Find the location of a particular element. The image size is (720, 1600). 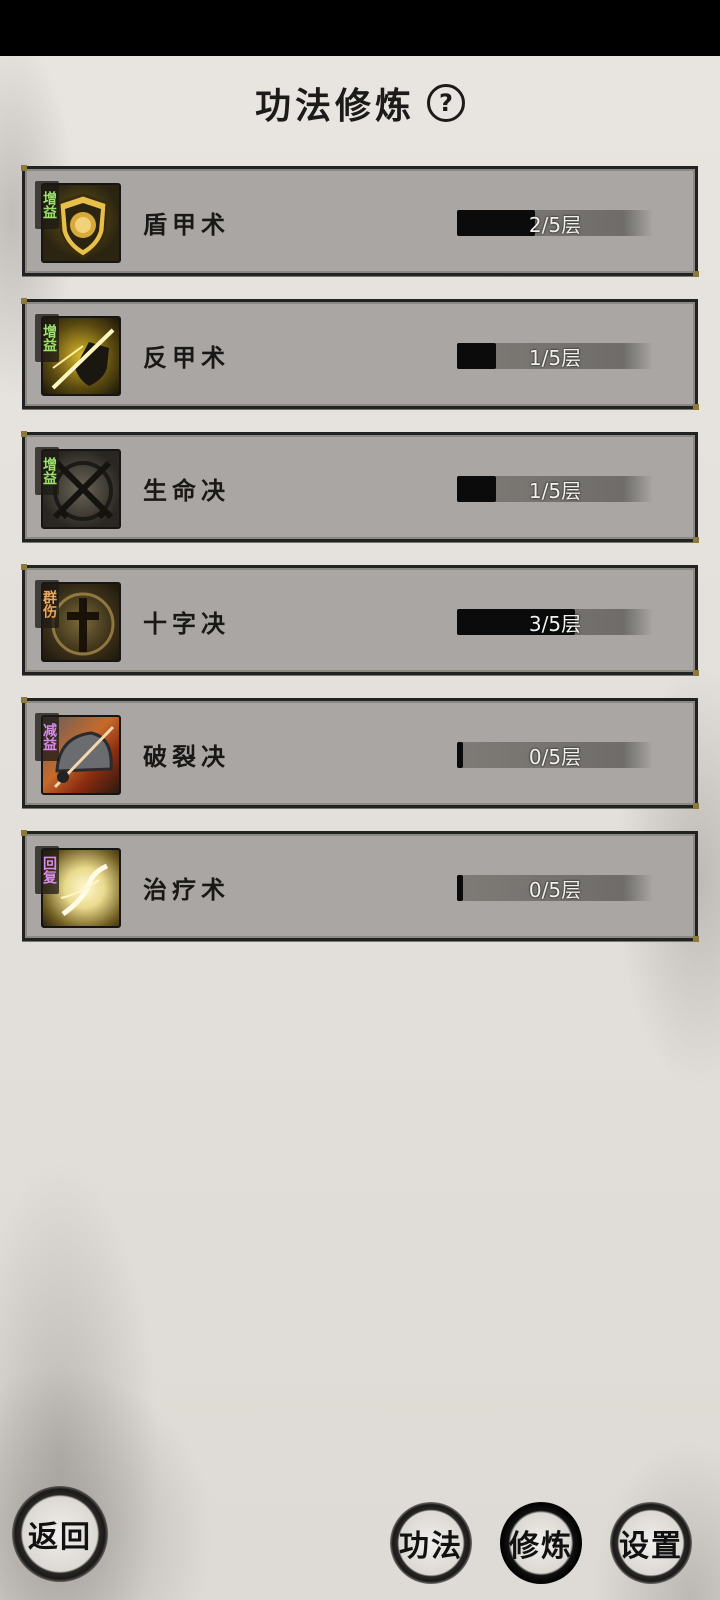

skill-progress-bar: 2/5层 is located at coordinates (555, 223).